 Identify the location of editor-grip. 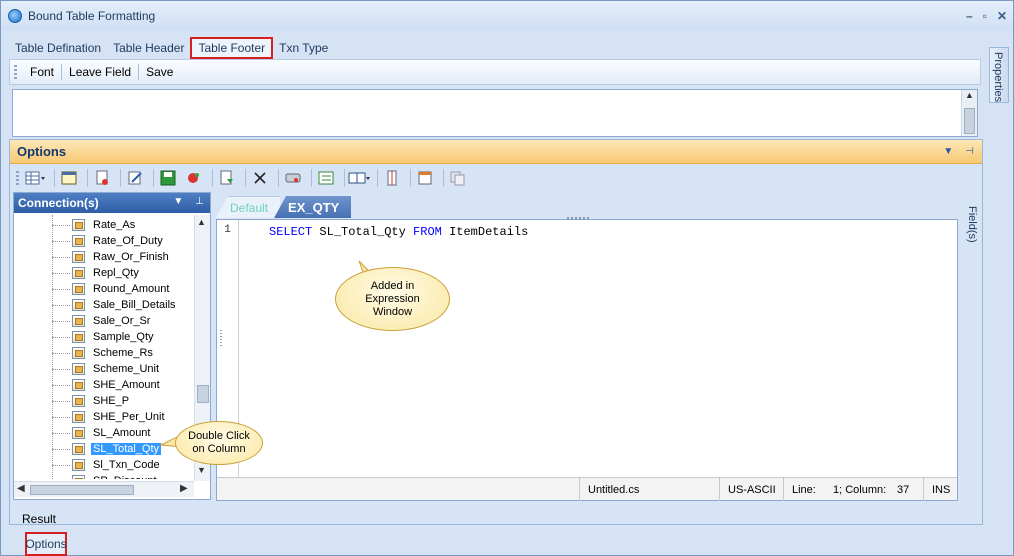
(578, 218).